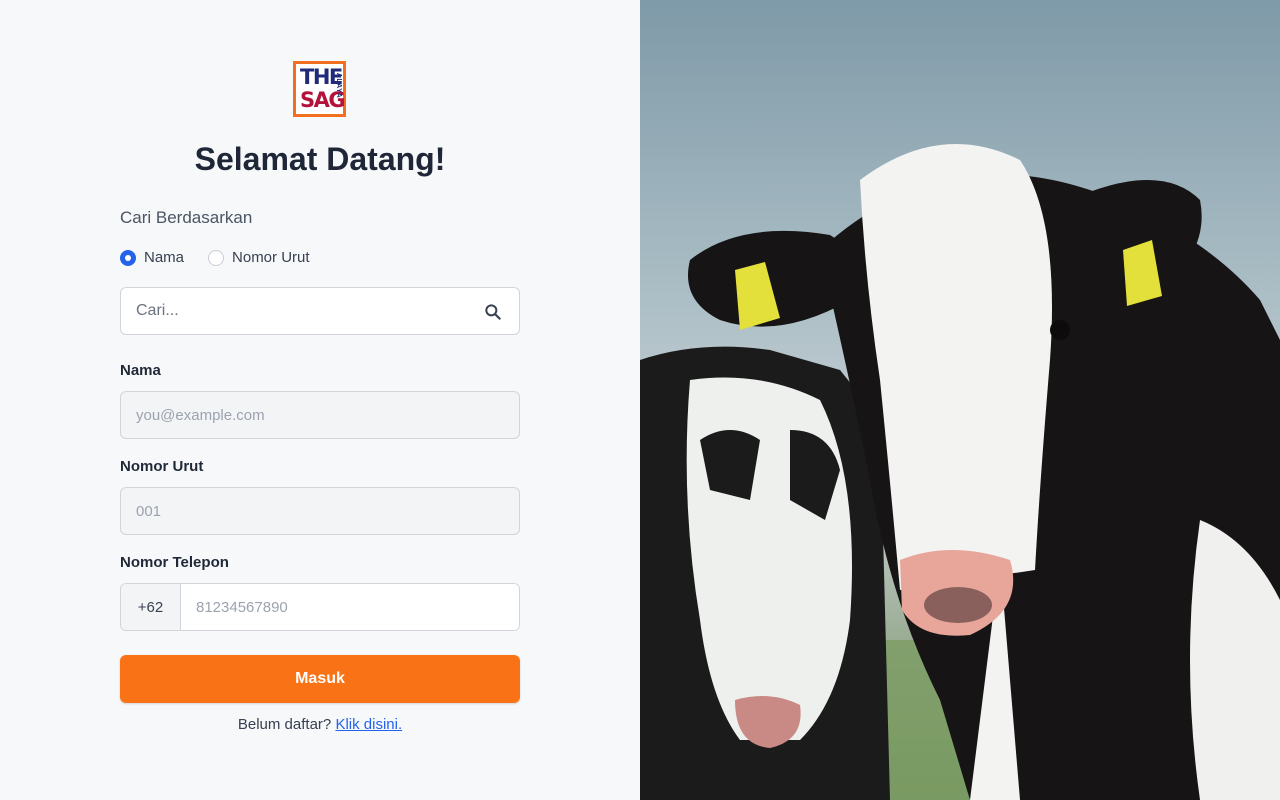 This screenshot has height=800, width=1280. Describe the element at coordinates (216, 257) in the screenshot. I see `radio-unchecked-indicator` at that location.